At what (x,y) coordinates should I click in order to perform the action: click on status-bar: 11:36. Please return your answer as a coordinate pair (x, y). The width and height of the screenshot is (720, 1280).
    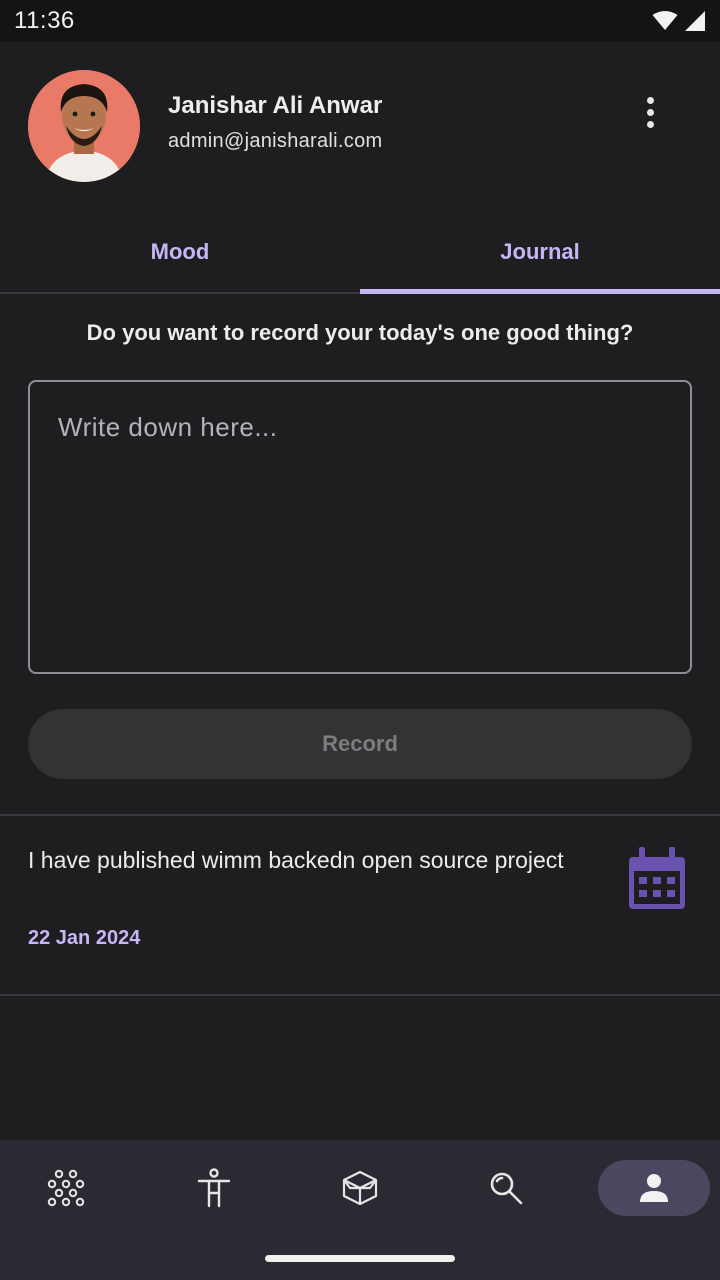
    Looking at the image, I should click on (360, 21).